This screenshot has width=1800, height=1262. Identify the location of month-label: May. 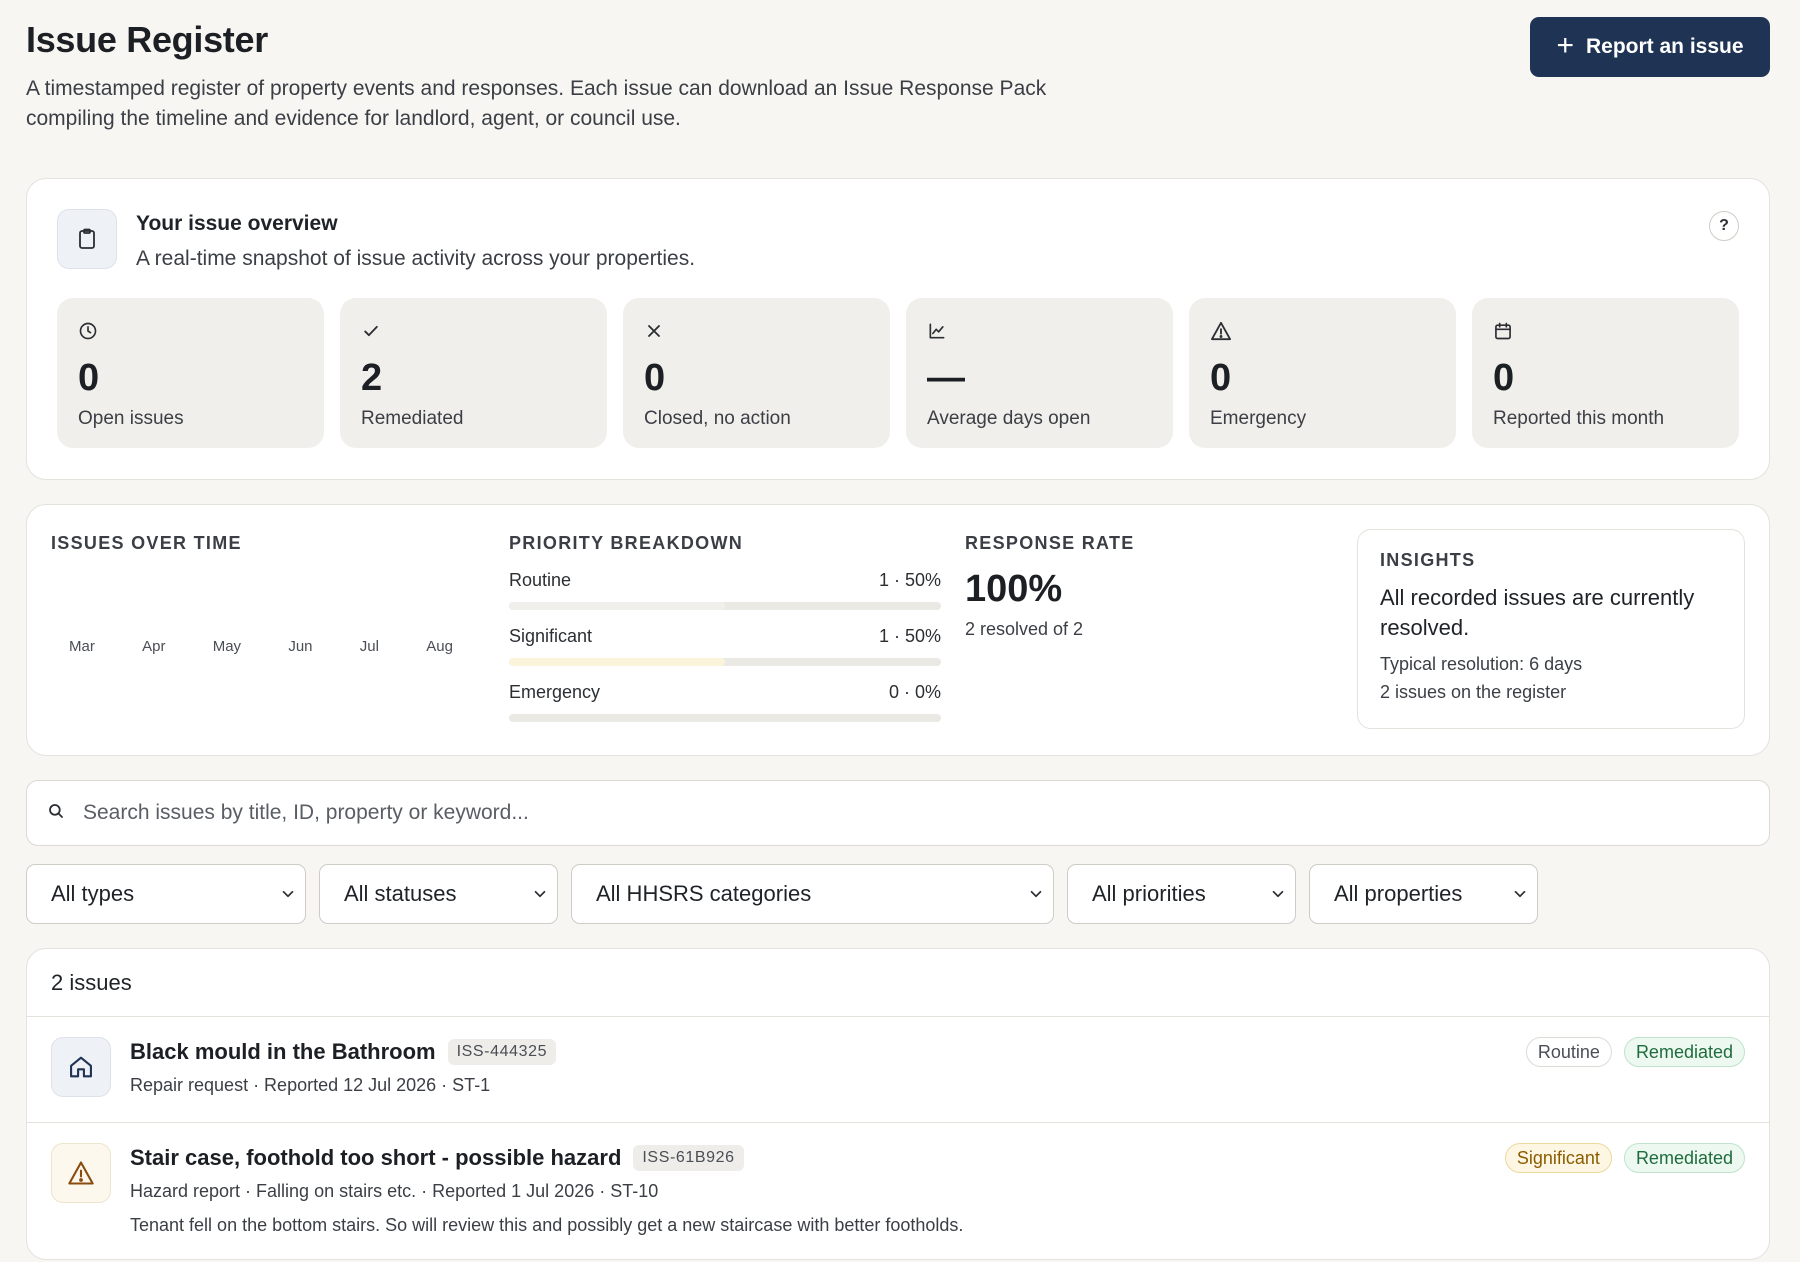
(227, 646).